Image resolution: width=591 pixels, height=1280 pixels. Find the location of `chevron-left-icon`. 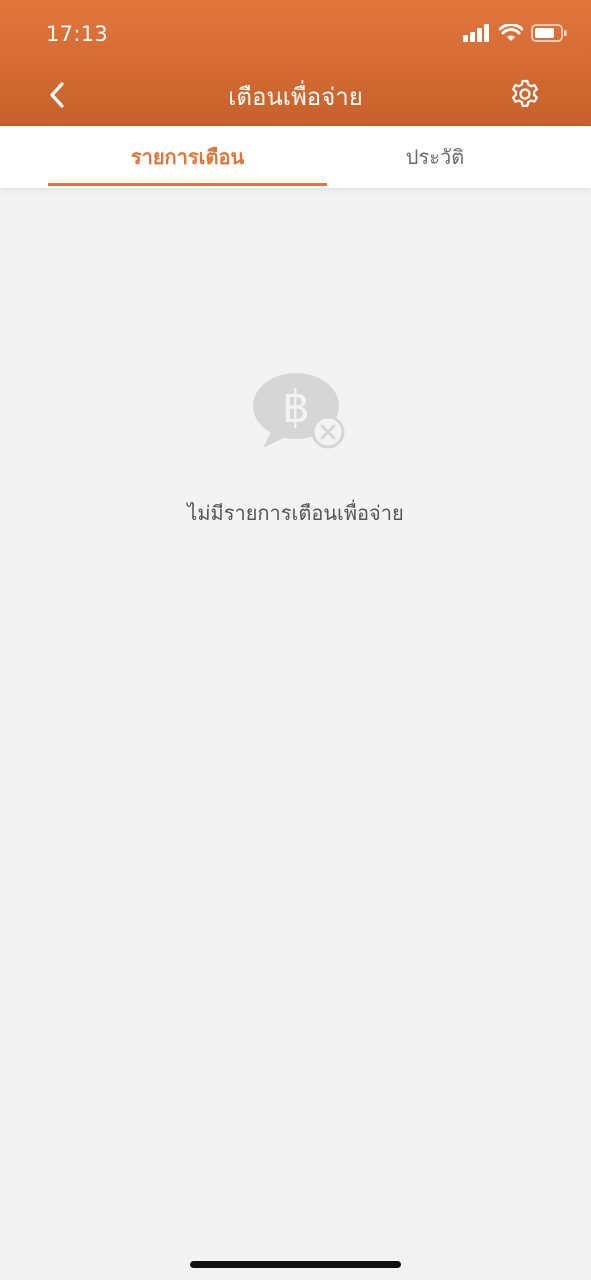

chevron-left-icon is located at coordinates (57, 95).